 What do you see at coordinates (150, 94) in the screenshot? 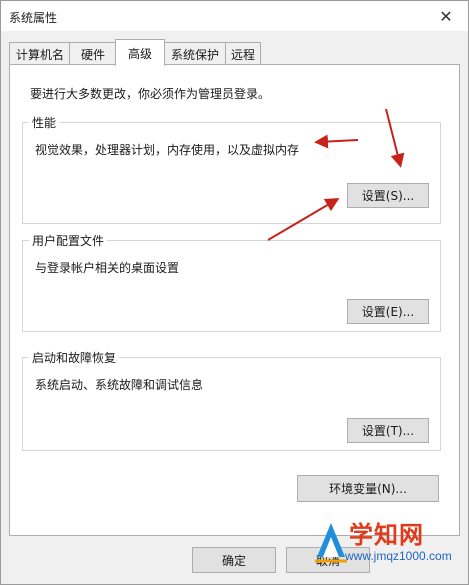
I see `admin-notice: 要进行大多数更改，你必须作为管理员登录。` at bounding box center [150, 94].